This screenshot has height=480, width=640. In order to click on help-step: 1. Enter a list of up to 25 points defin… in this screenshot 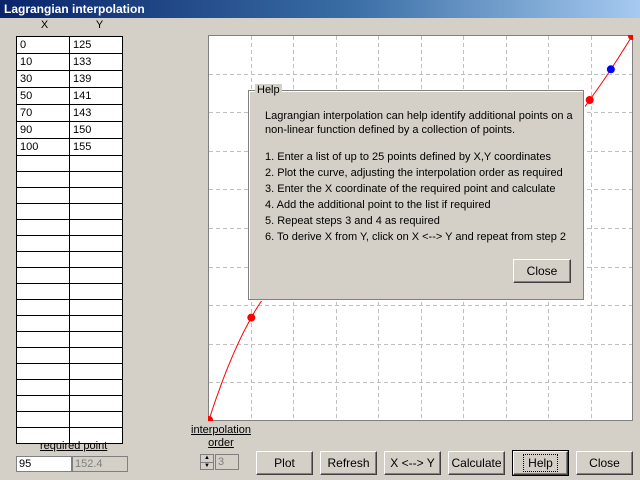, I will do `click(408, 157)`.